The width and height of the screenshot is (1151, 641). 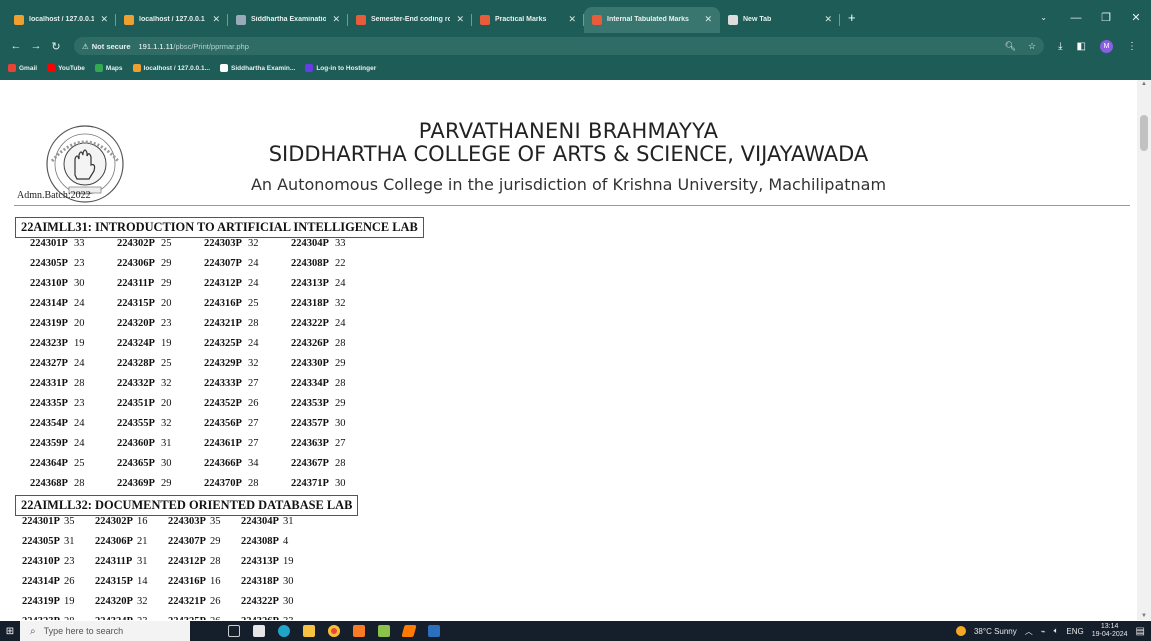 I want to click on not-secure-label: Not secure, so click(x=111, y=46).